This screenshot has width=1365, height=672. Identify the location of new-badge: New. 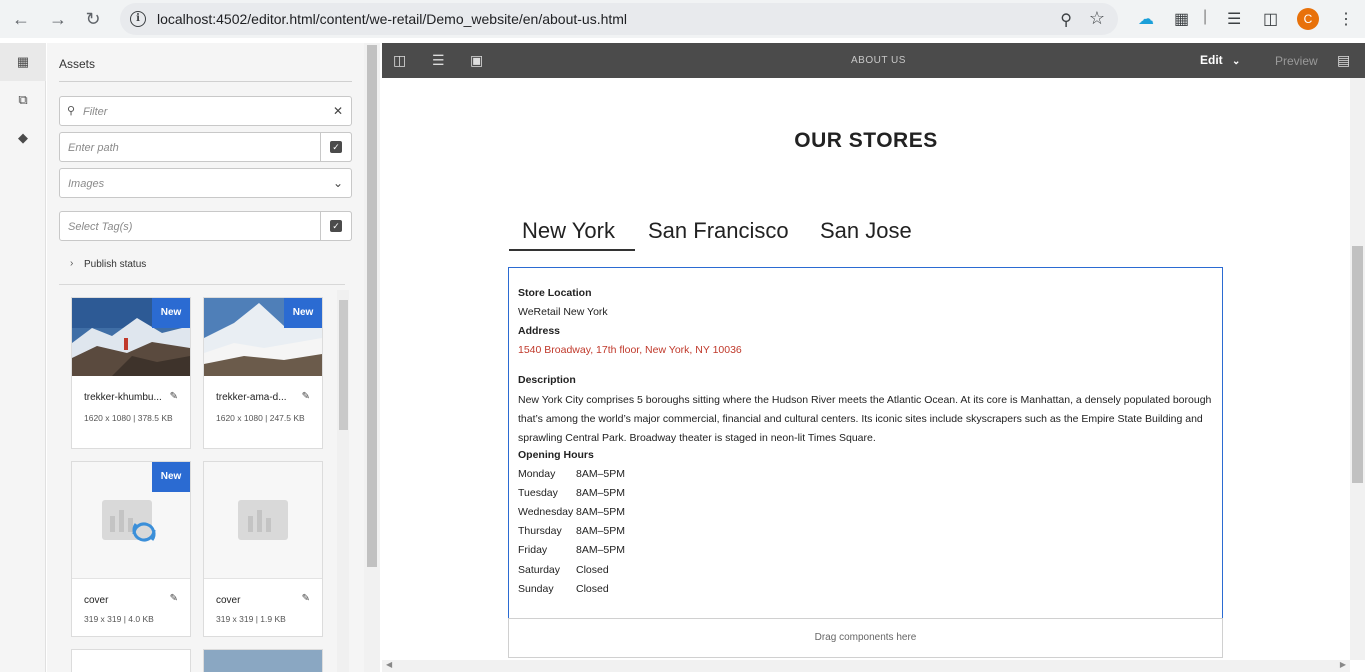
(303, 313).